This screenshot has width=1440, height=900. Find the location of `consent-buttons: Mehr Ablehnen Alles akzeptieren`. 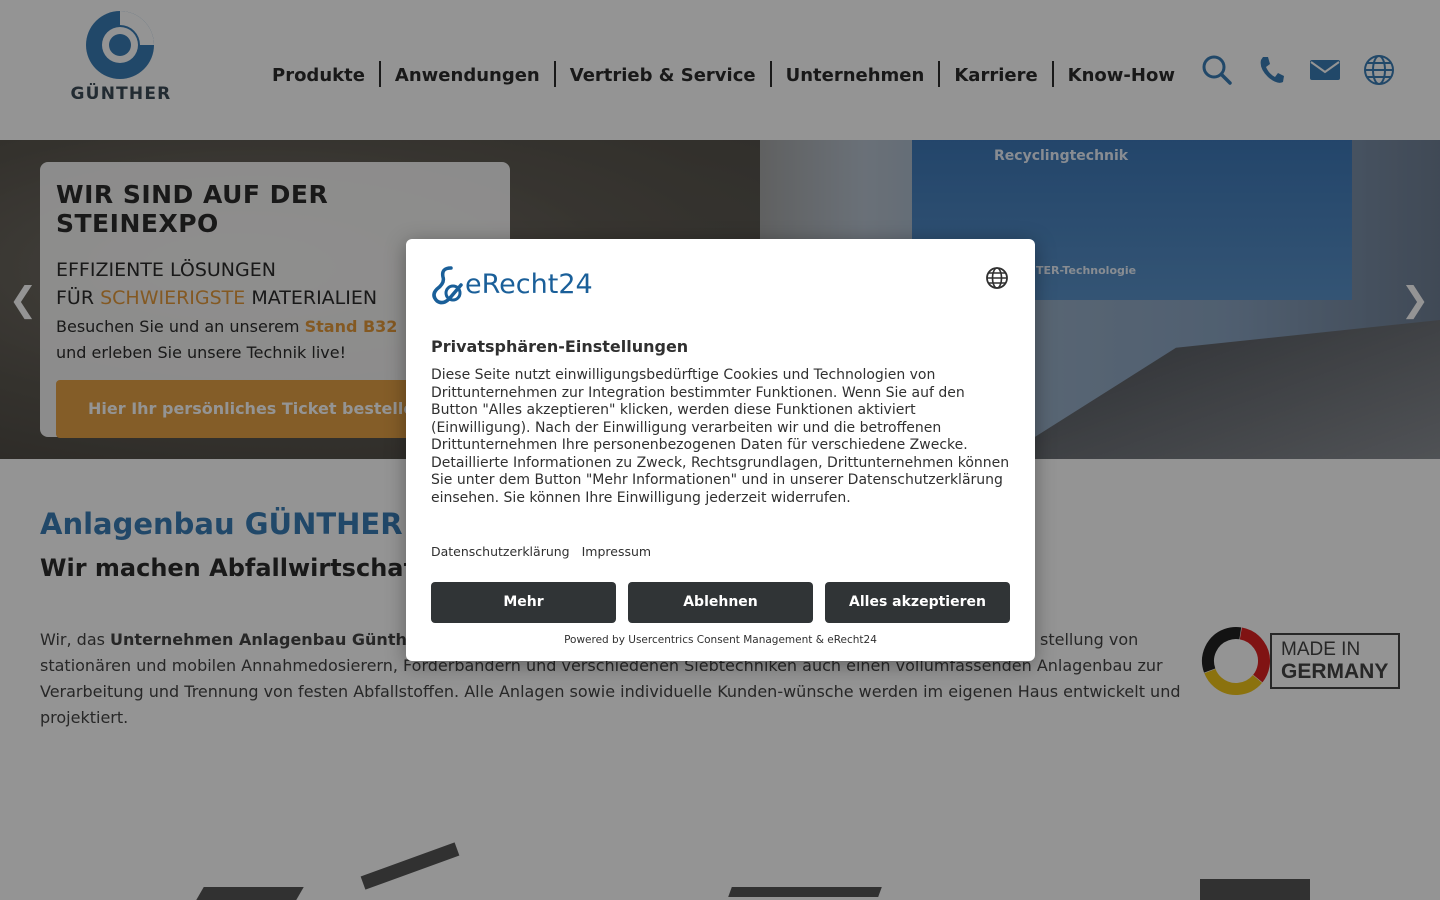

consent-buttons: Mehr Ablehnen Alles akzeptieren is located at coordinates (720, 602).